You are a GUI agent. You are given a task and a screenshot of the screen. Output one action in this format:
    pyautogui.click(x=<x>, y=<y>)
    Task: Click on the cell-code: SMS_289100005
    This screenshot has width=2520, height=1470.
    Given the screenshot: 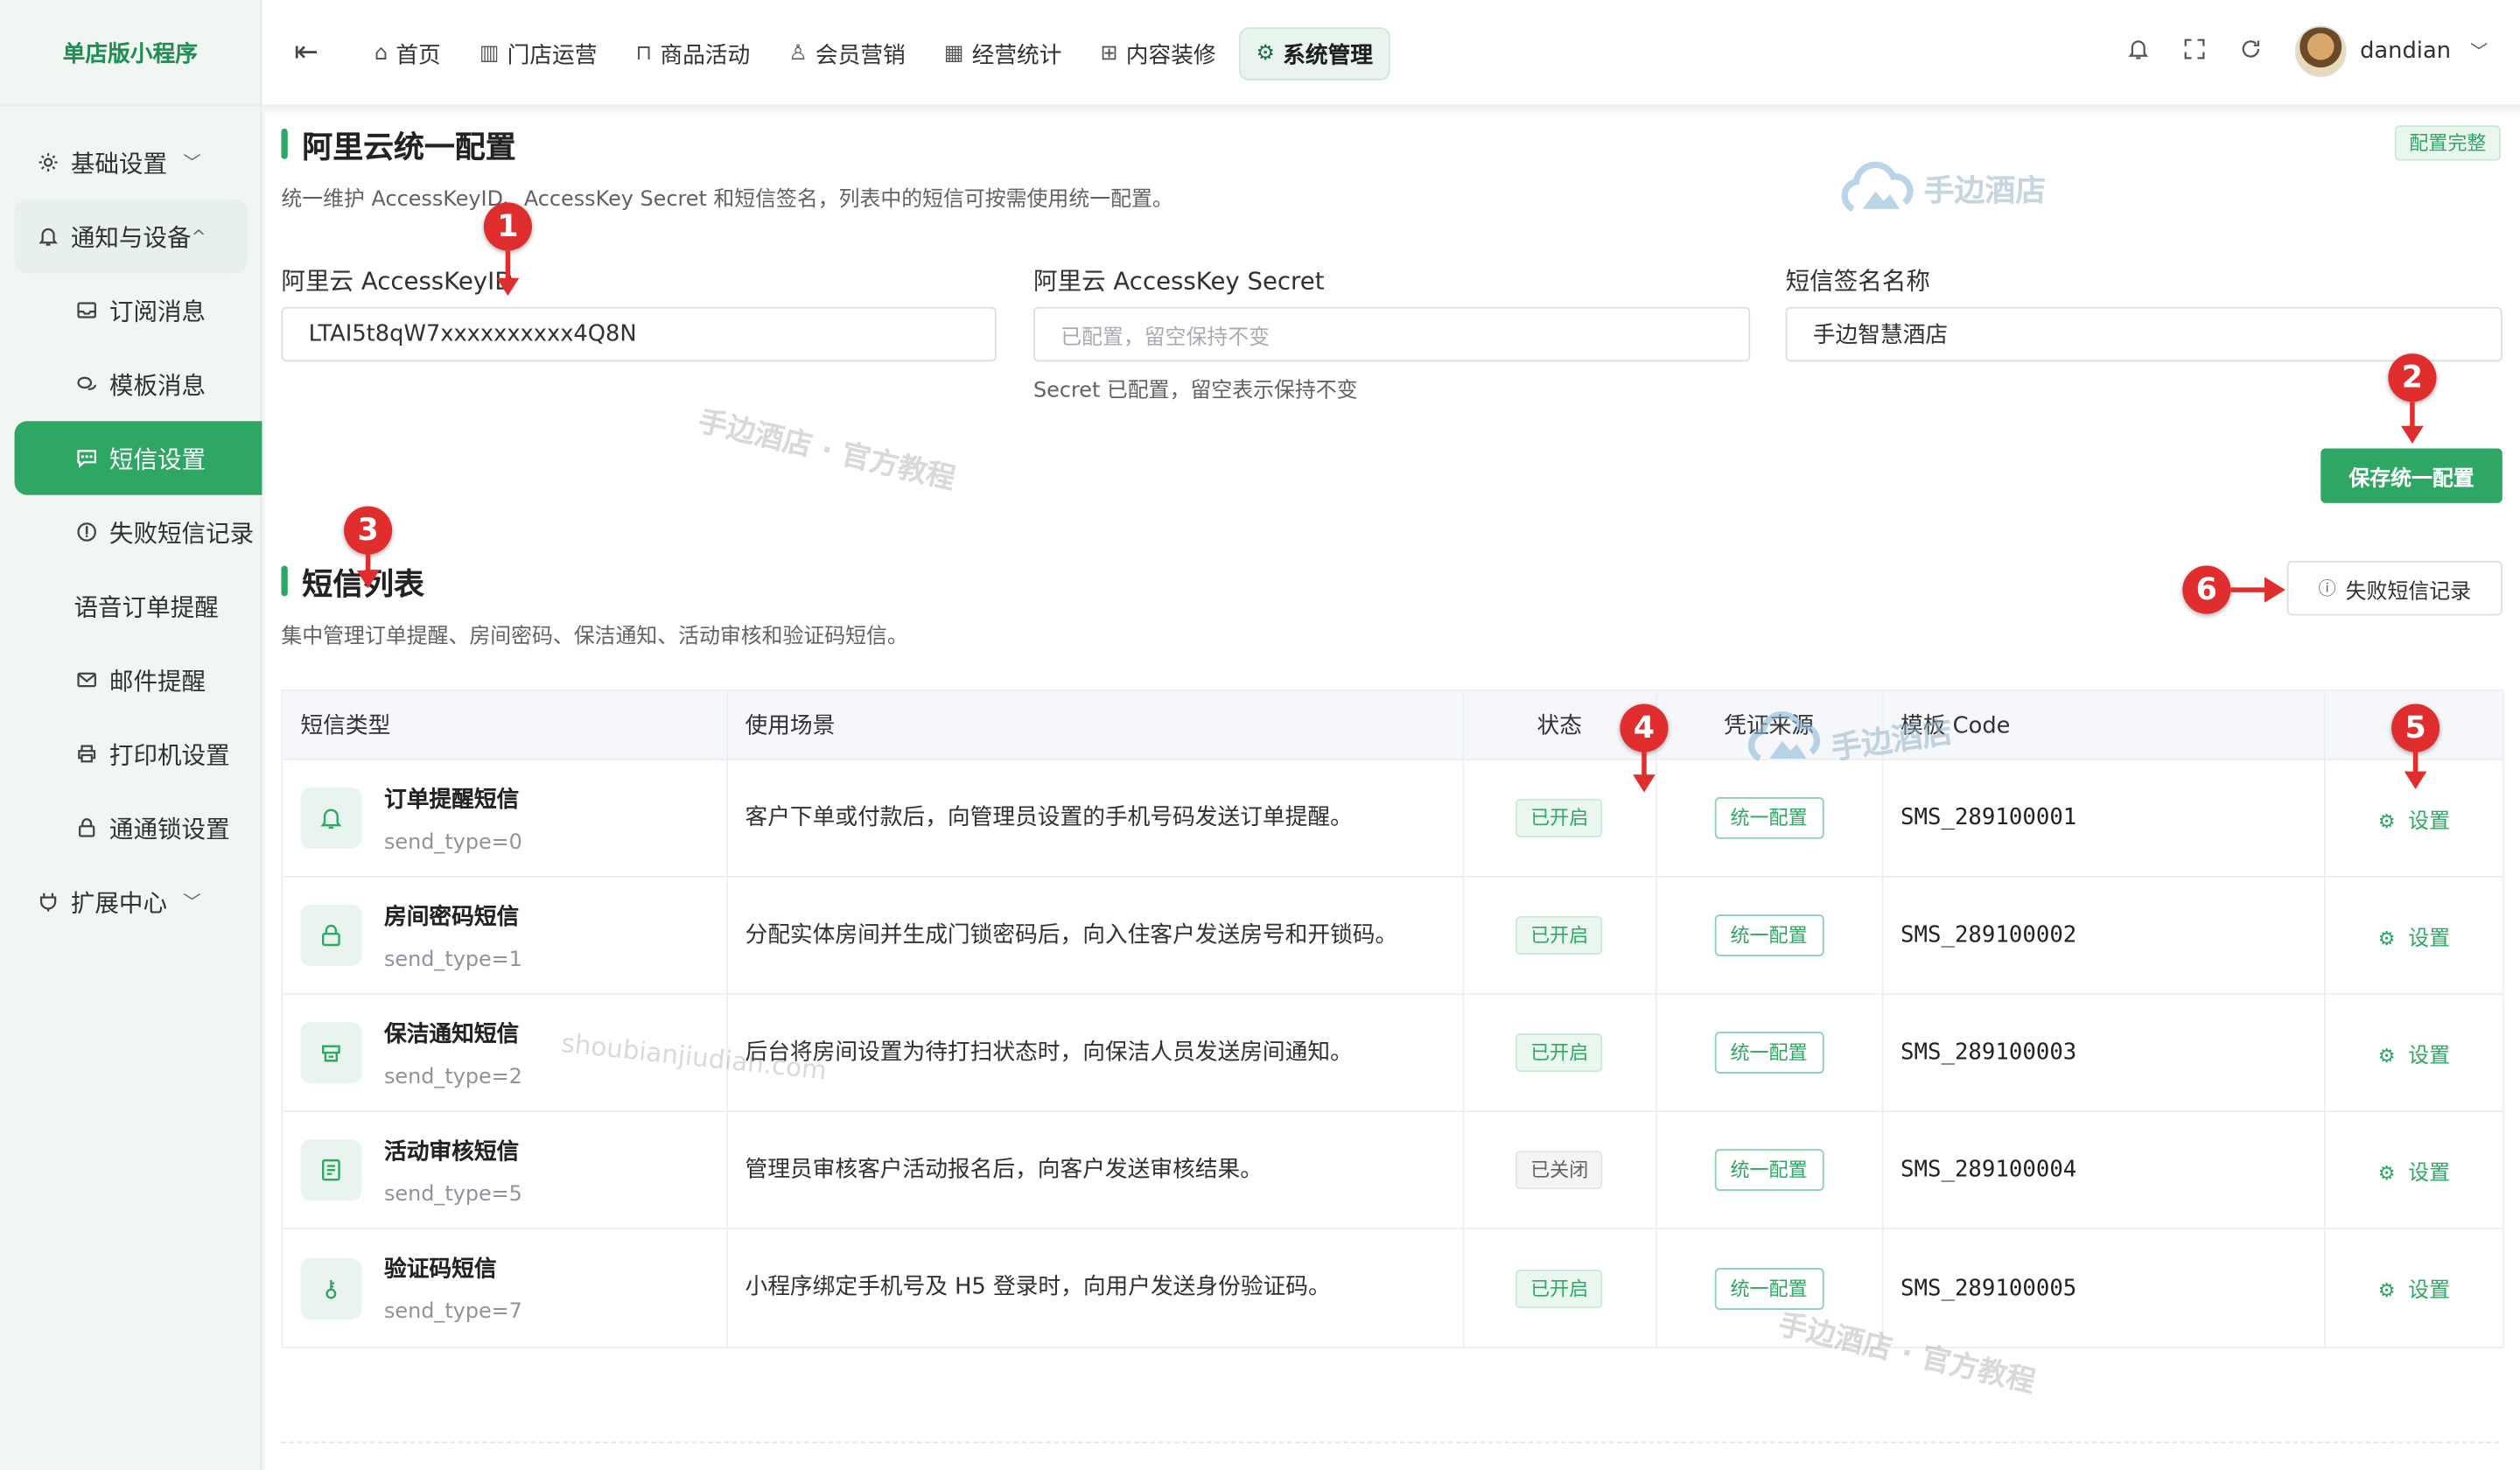 What is the action you would take?
    pyautogui.click(x=2105, y=1288)
    